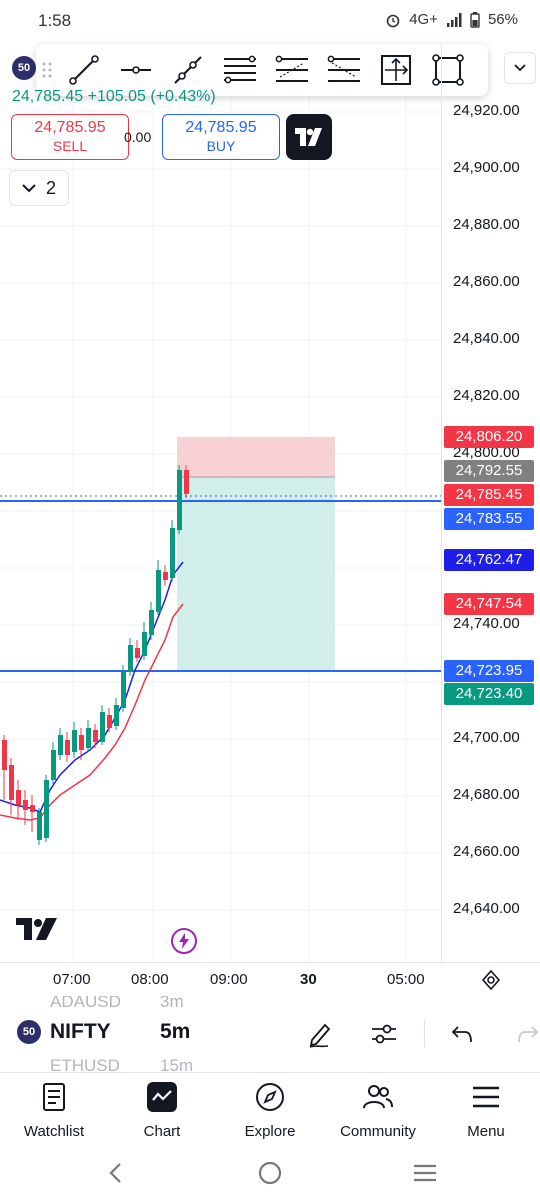 This screenshot has width=540, height=1200. Describe the element at coordinates (441, 503) in the screenshot. I see `price-scale-divider` at that location.